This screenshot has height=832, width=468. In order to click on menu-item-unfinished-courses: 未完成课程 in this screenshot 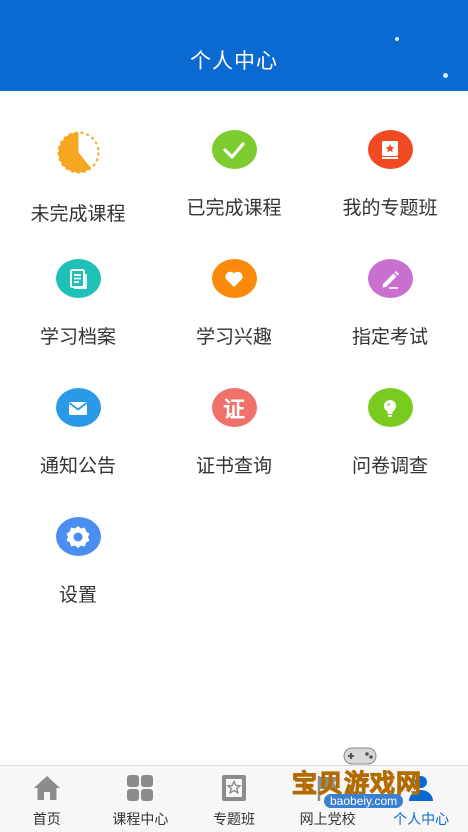, I will do `click(78, 158)`.